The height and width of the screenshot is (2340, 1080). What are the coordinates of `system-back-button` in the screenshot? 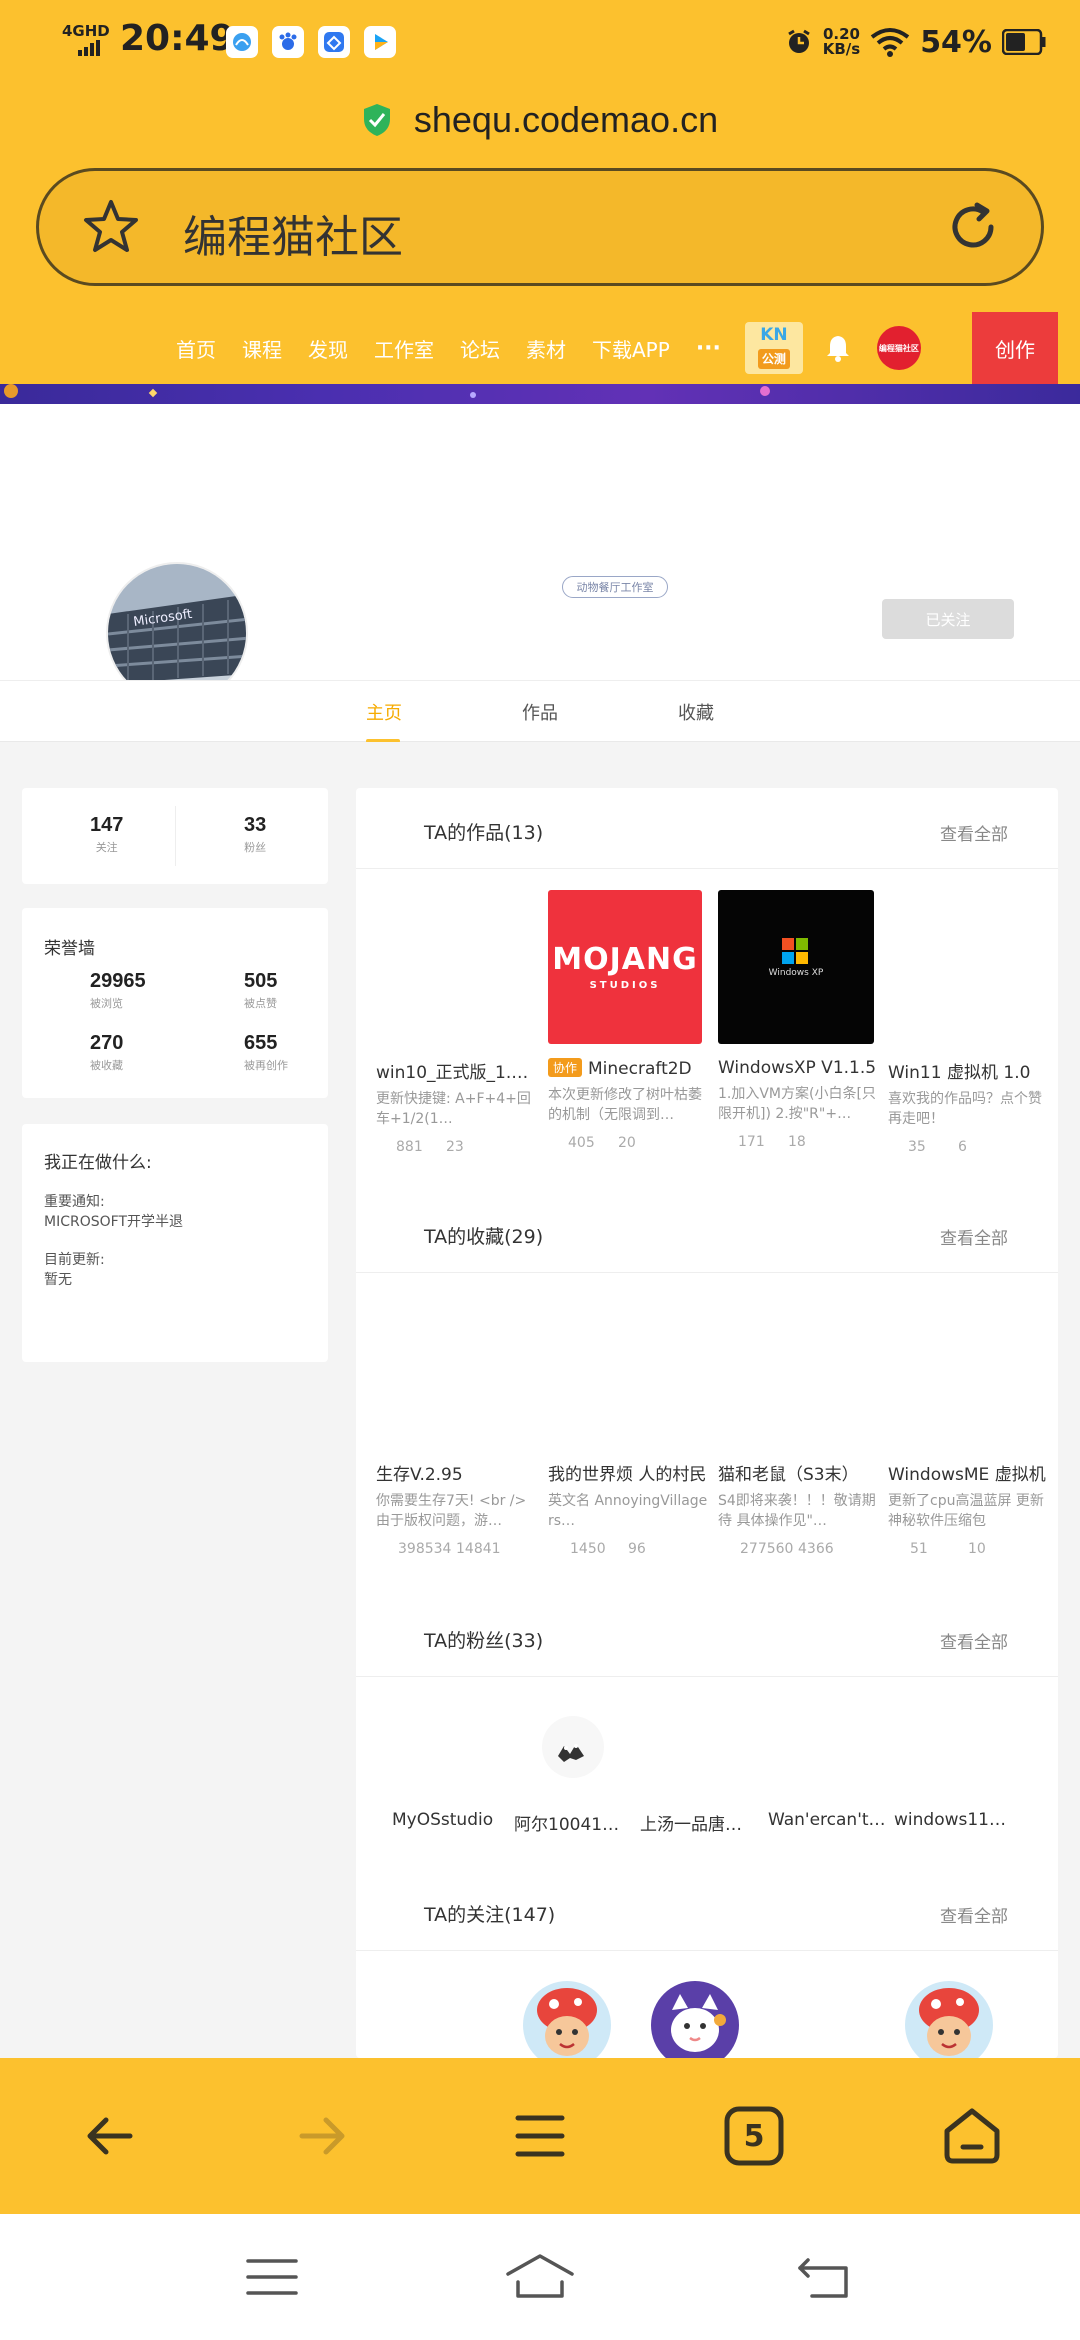 It's located at (824, 2277).